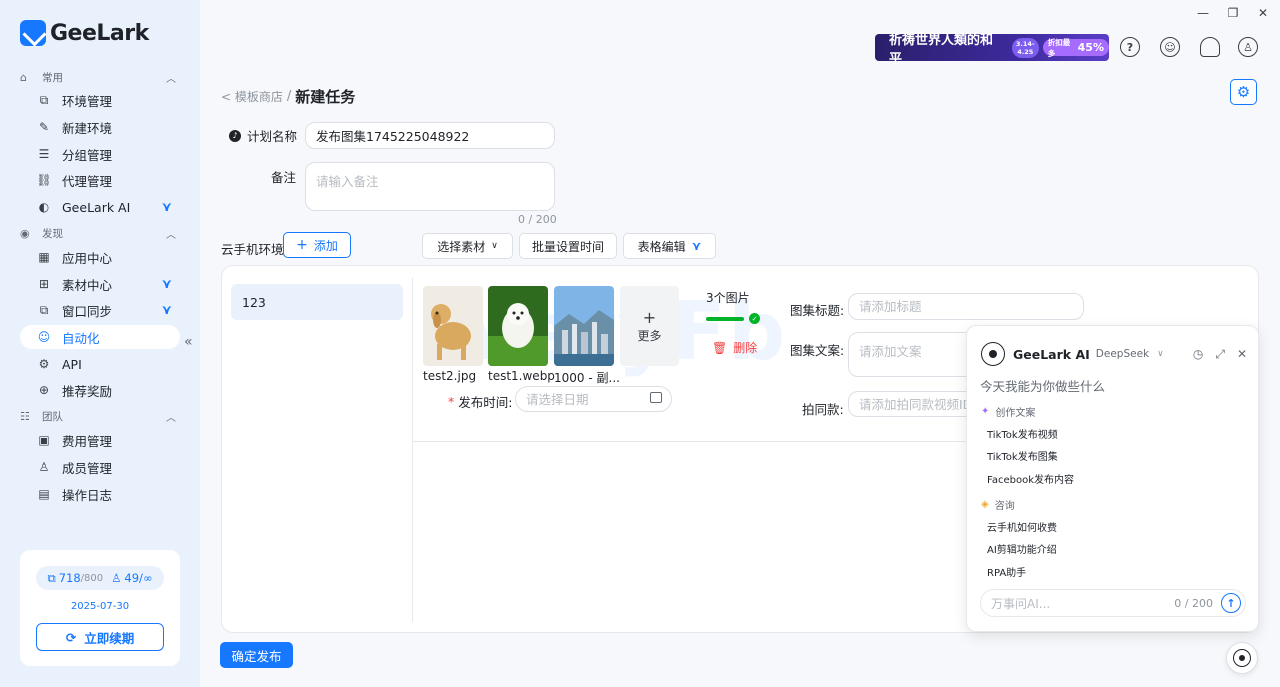 The image size is (1280, 687). Describe the element at coordinates (23, 77) in the screenshot. I see `home-icon: ⌂` at that location.